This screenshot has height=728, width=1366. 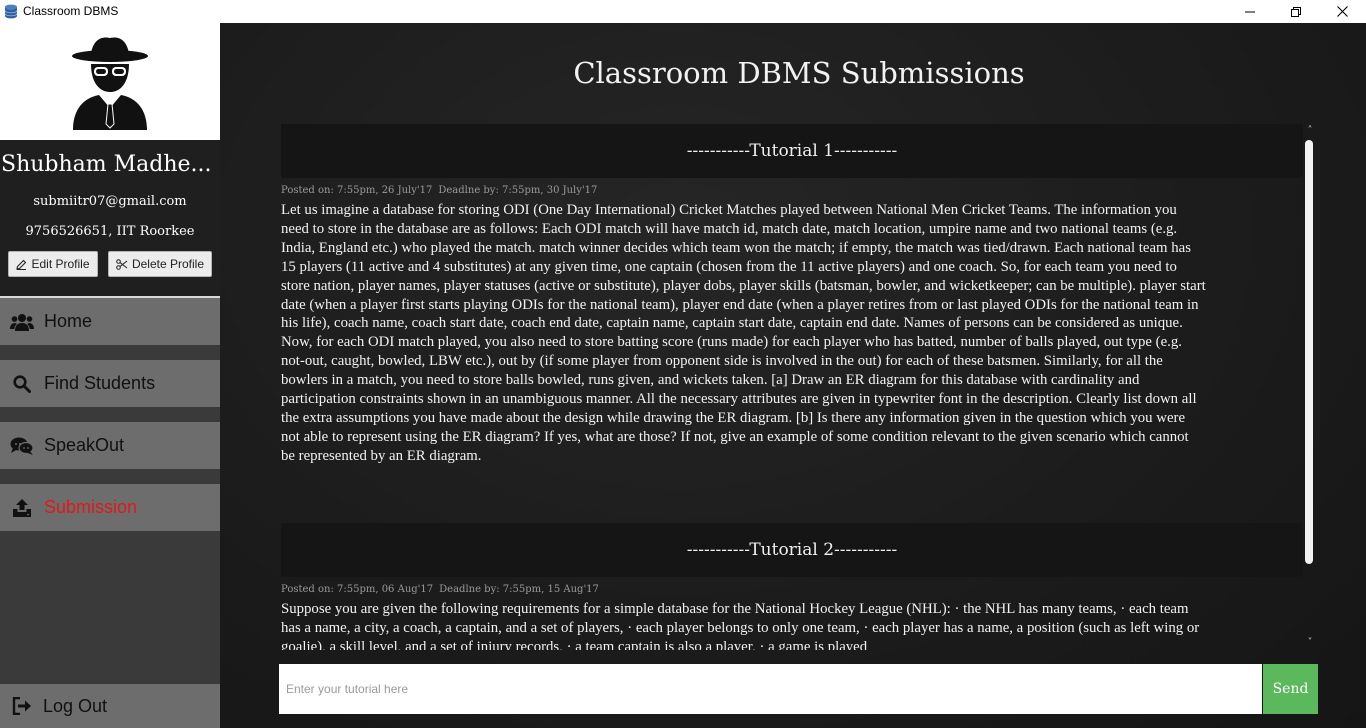 I want to click on close-button, so click(x=1342, y=11).